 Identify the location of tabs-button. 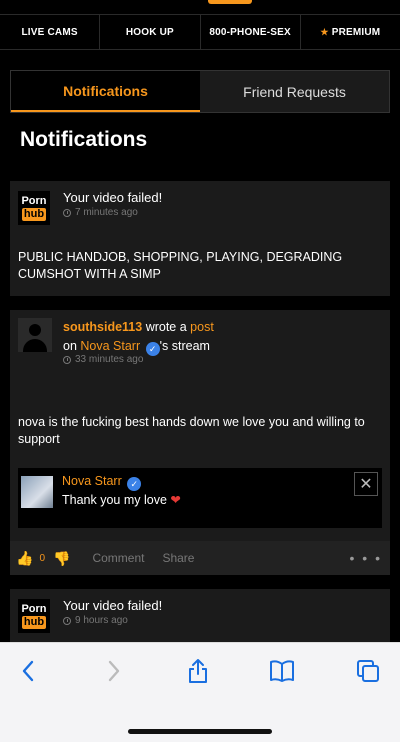
(368, 671).